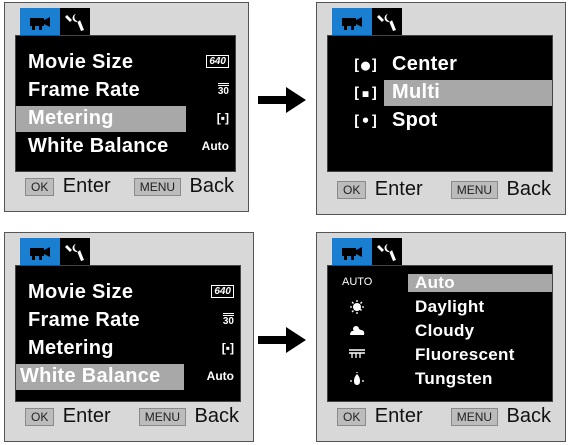 The image size is (573, 445). I want to click on metering-option-multi: [▪] Multi, so click(440, 93).